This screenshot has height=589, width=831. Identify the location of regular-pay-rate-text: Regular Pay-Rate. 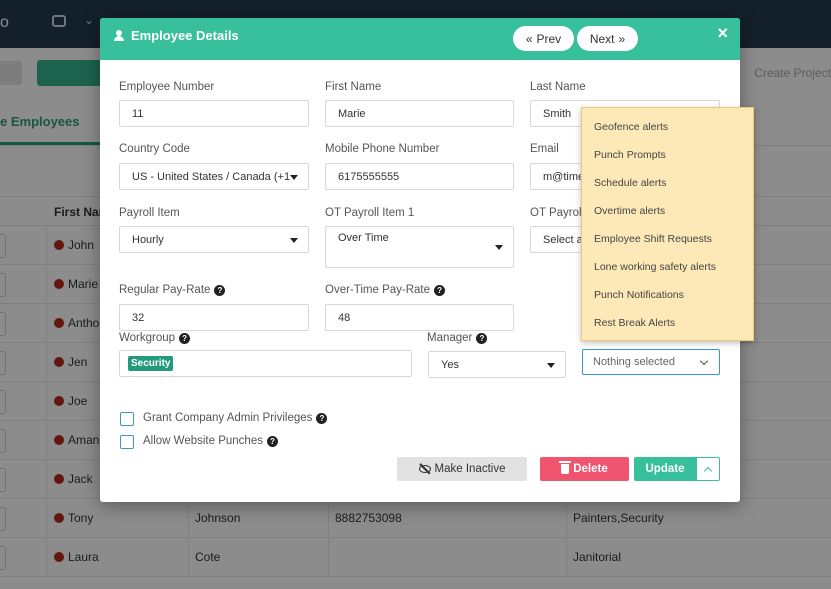
(165, 290).